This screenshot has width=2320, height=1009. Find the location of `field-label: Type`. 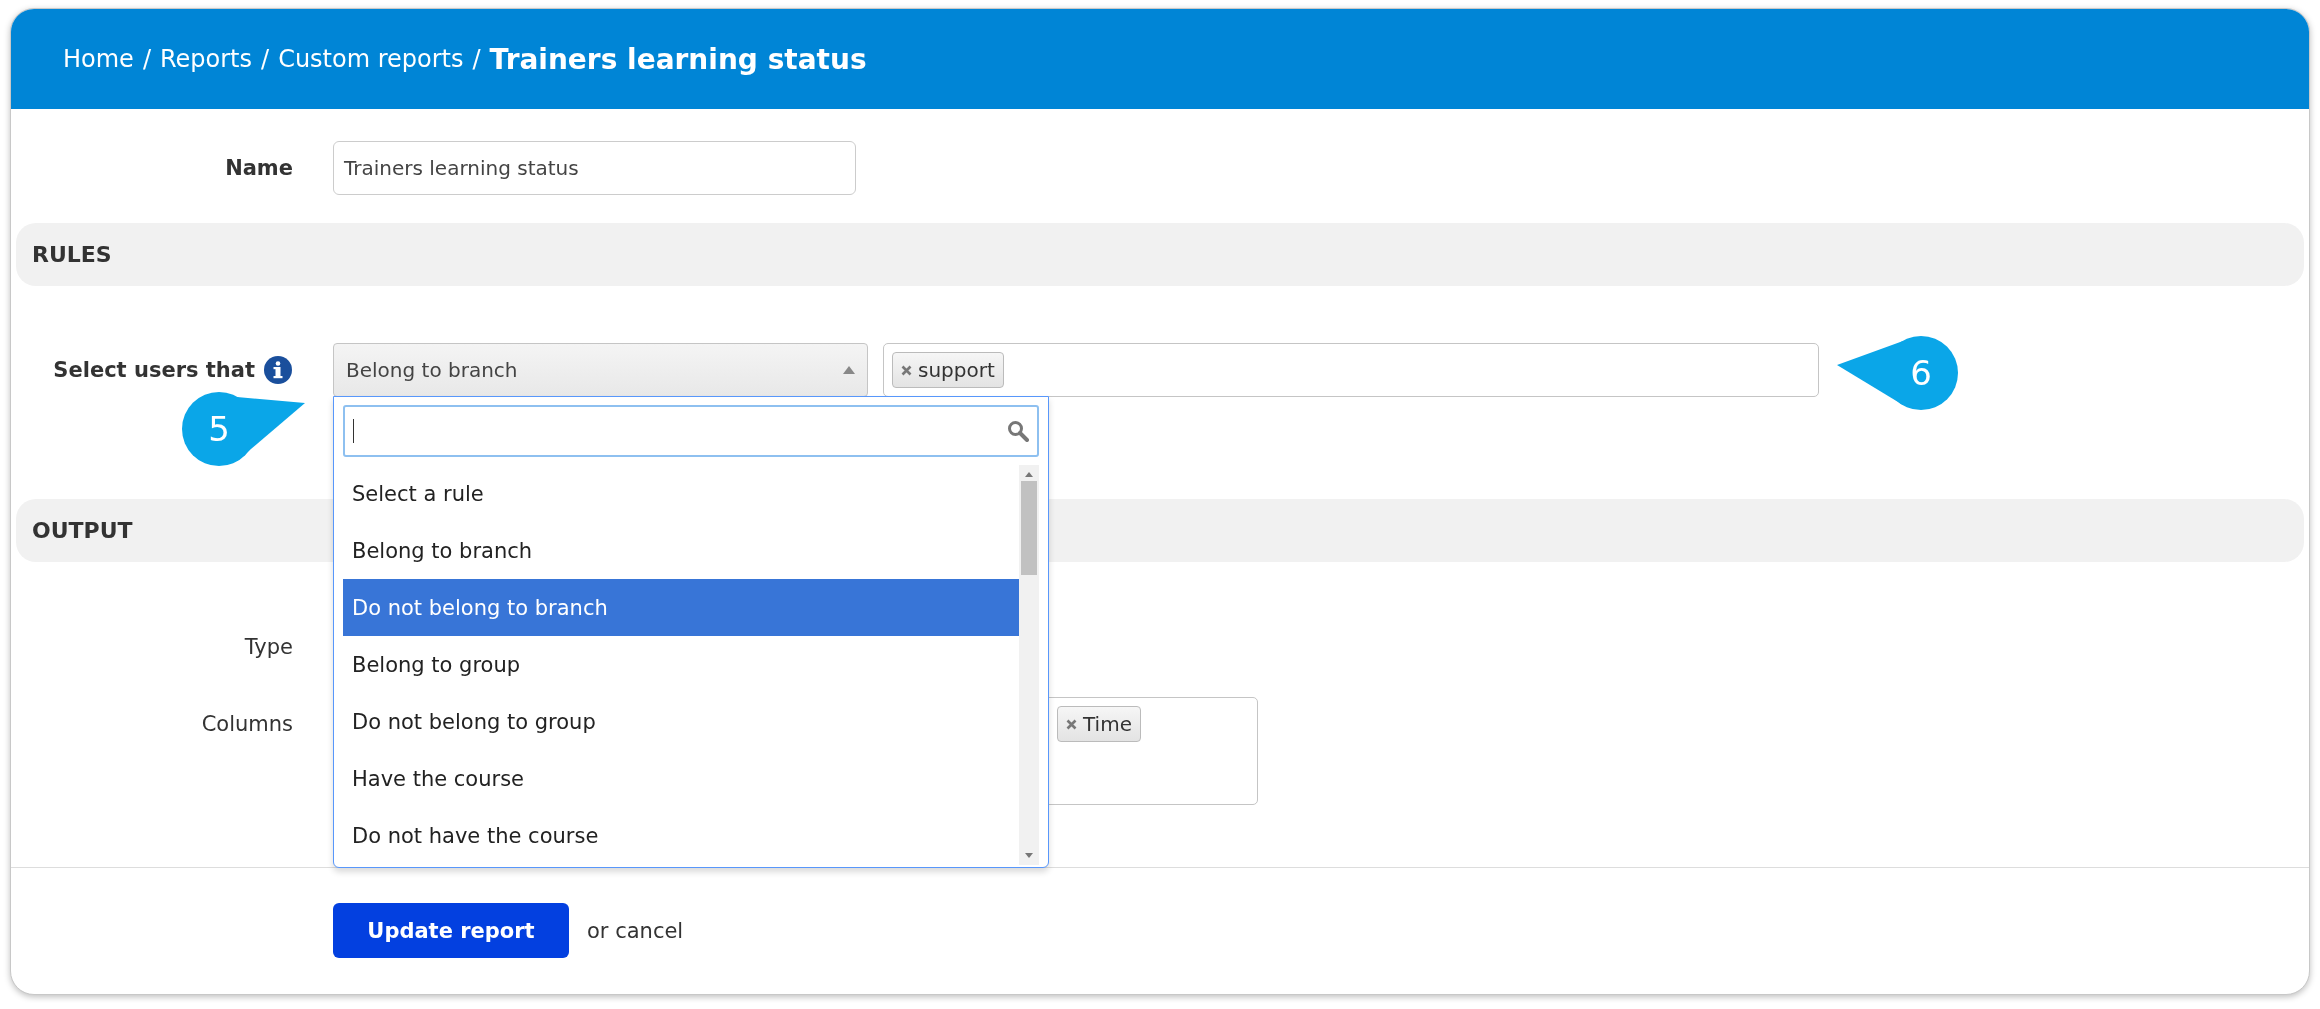

field-label: Type is located at coordinates (268, 647).